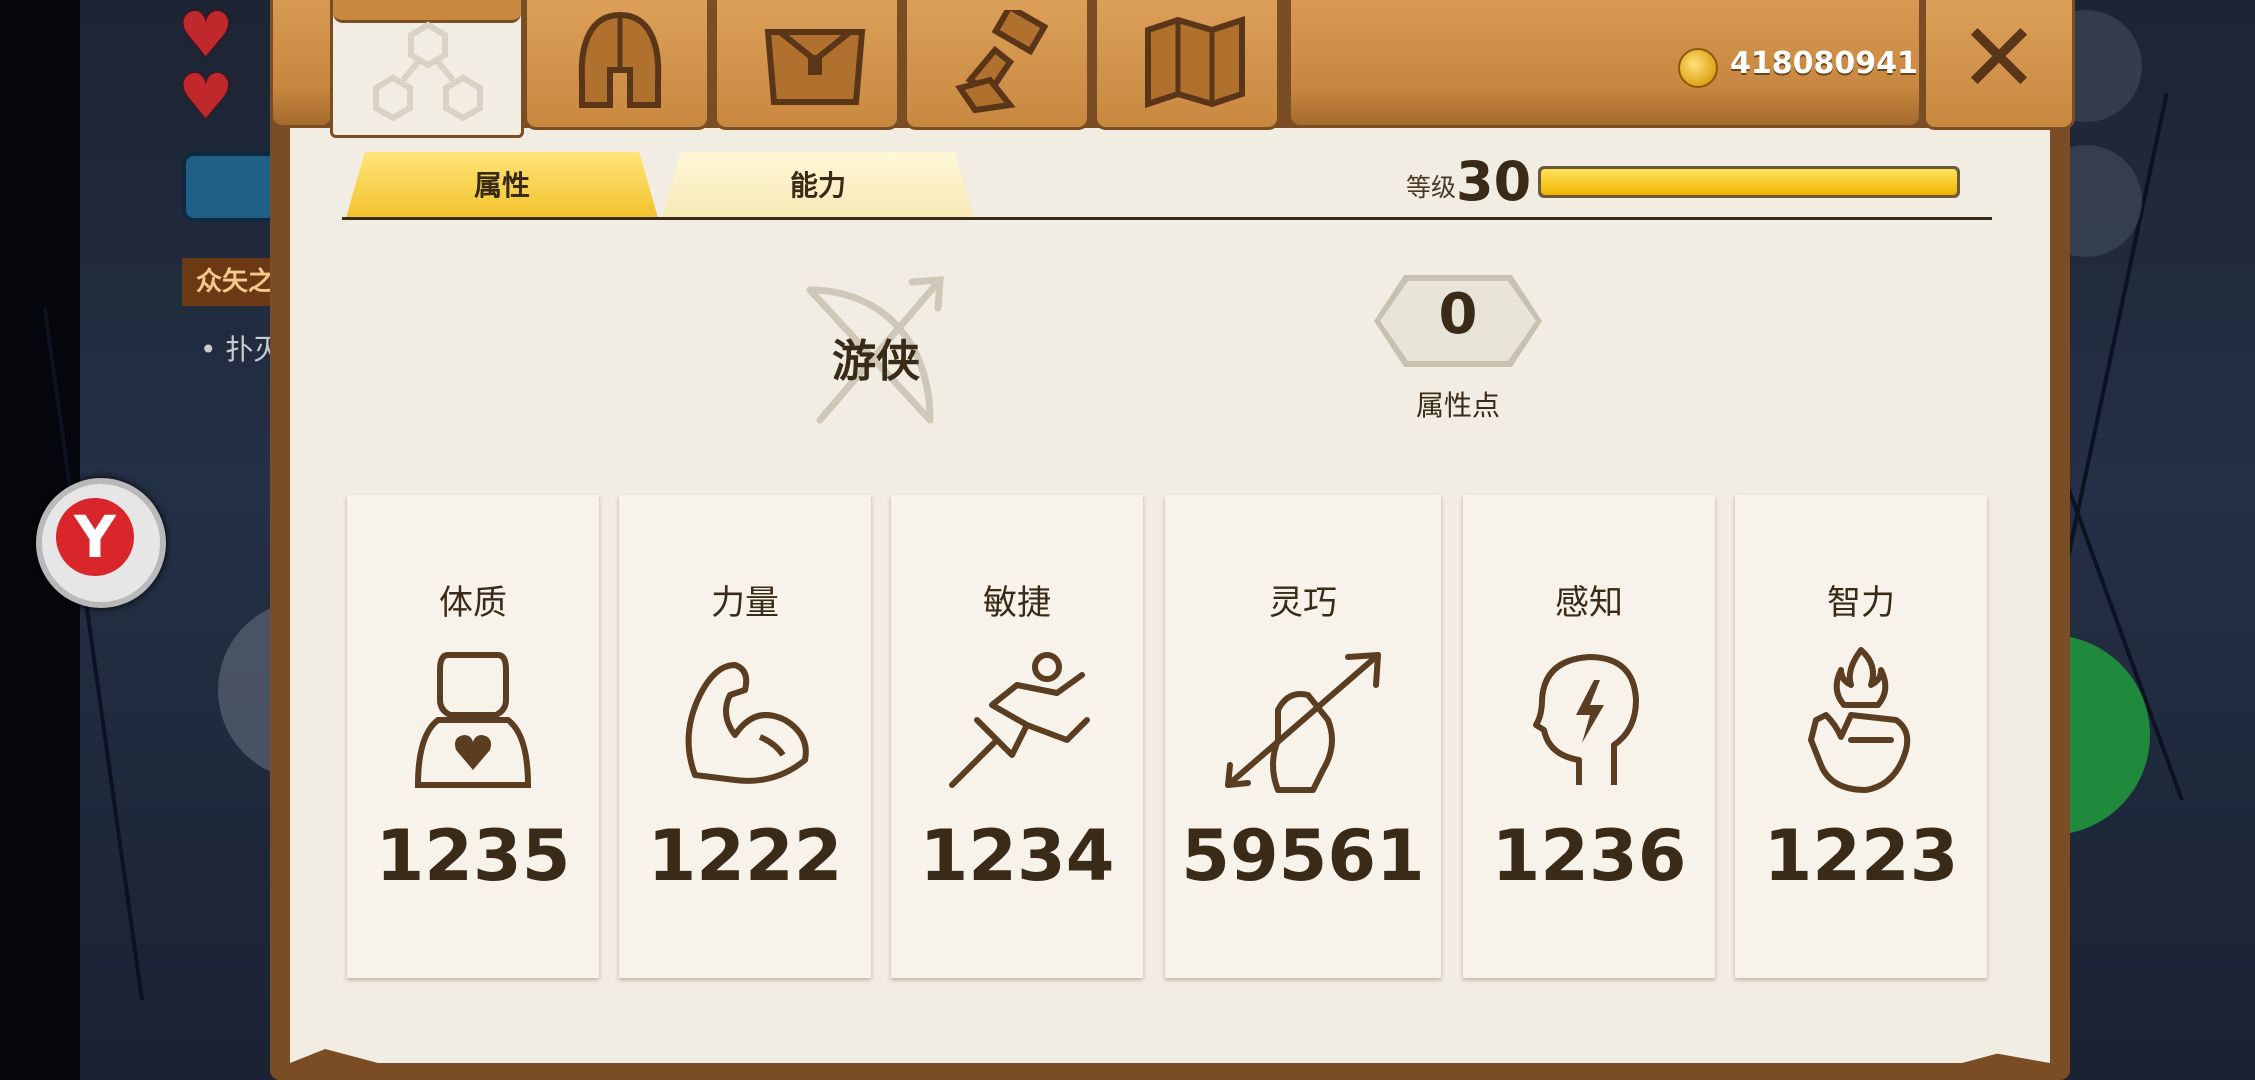  I want to click on stat-card-strength: 力量 1222, so click(745, 736).